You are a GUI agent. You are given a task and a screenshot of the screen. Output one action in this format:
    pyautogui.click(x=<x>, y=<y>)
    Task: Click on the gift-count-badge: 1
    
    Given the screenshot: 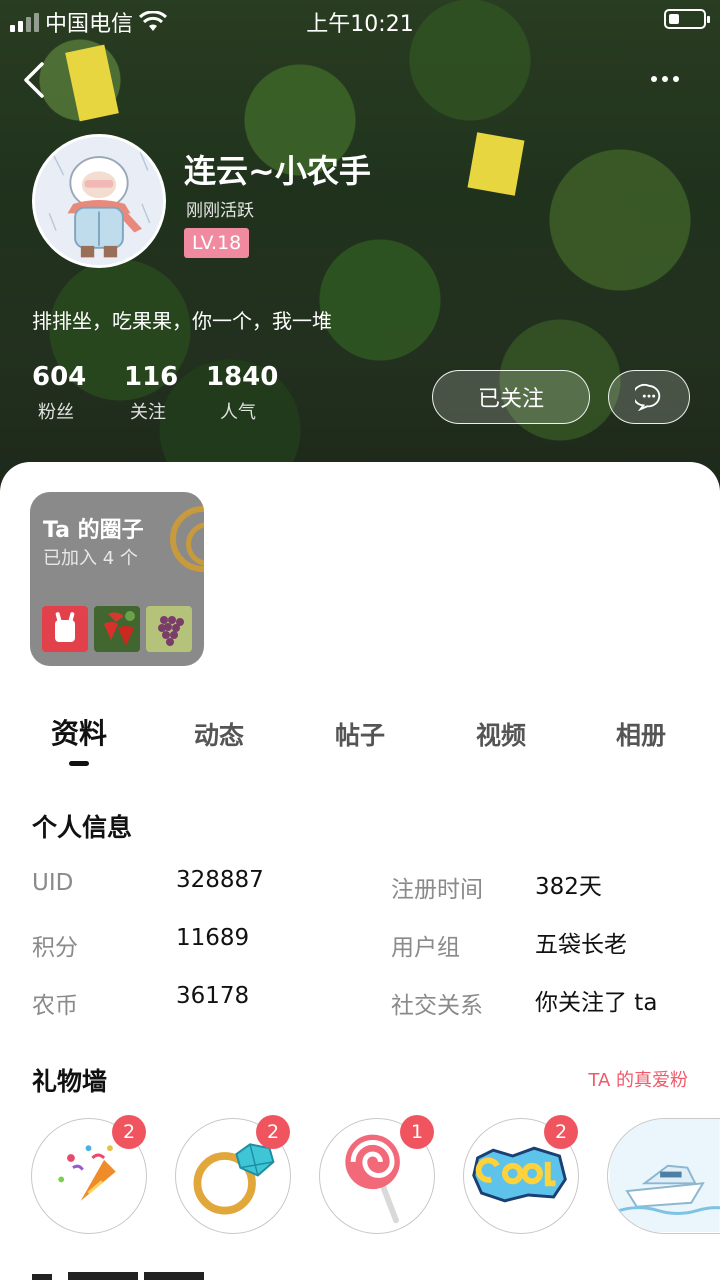 What is the action you would take?
    pyautogui.click(x=417, y=1132)
    